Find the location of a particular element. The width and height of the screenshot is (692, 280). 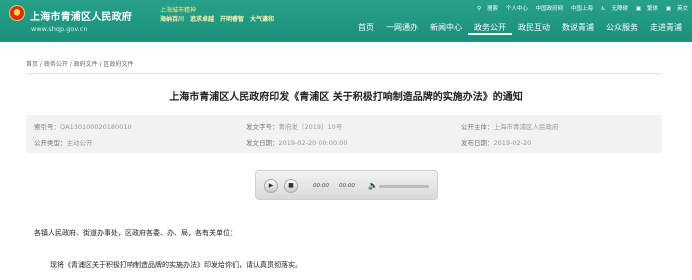

main-nav: 首页 一网通办 新闻中心 政务公开 政民互动 数说青浦 公众服务 走进青浦 is located at coordinates (520, 28).